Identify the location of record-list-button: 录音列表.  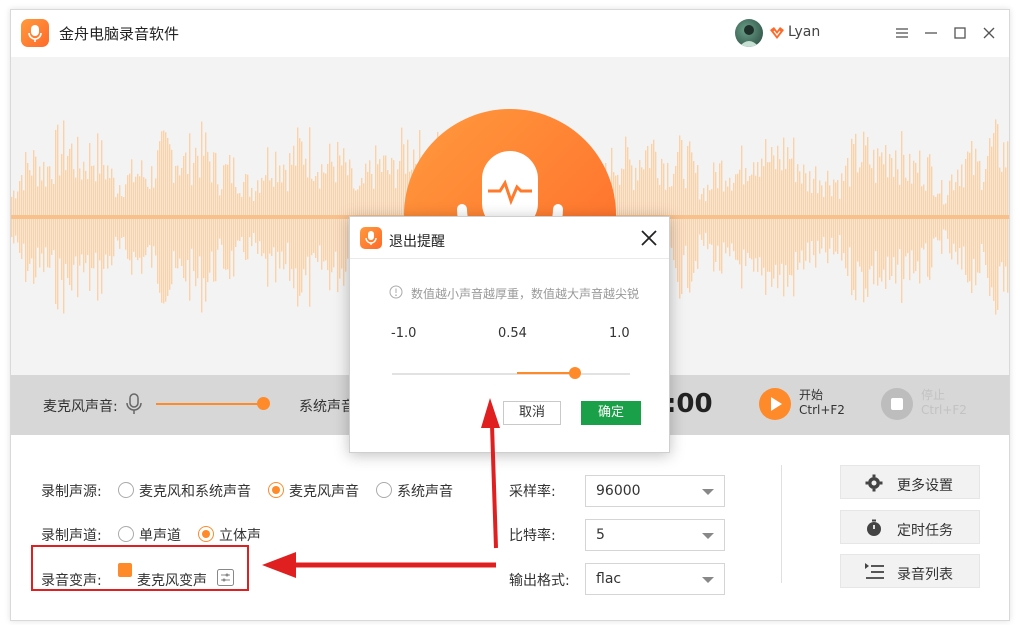
(910, 571).